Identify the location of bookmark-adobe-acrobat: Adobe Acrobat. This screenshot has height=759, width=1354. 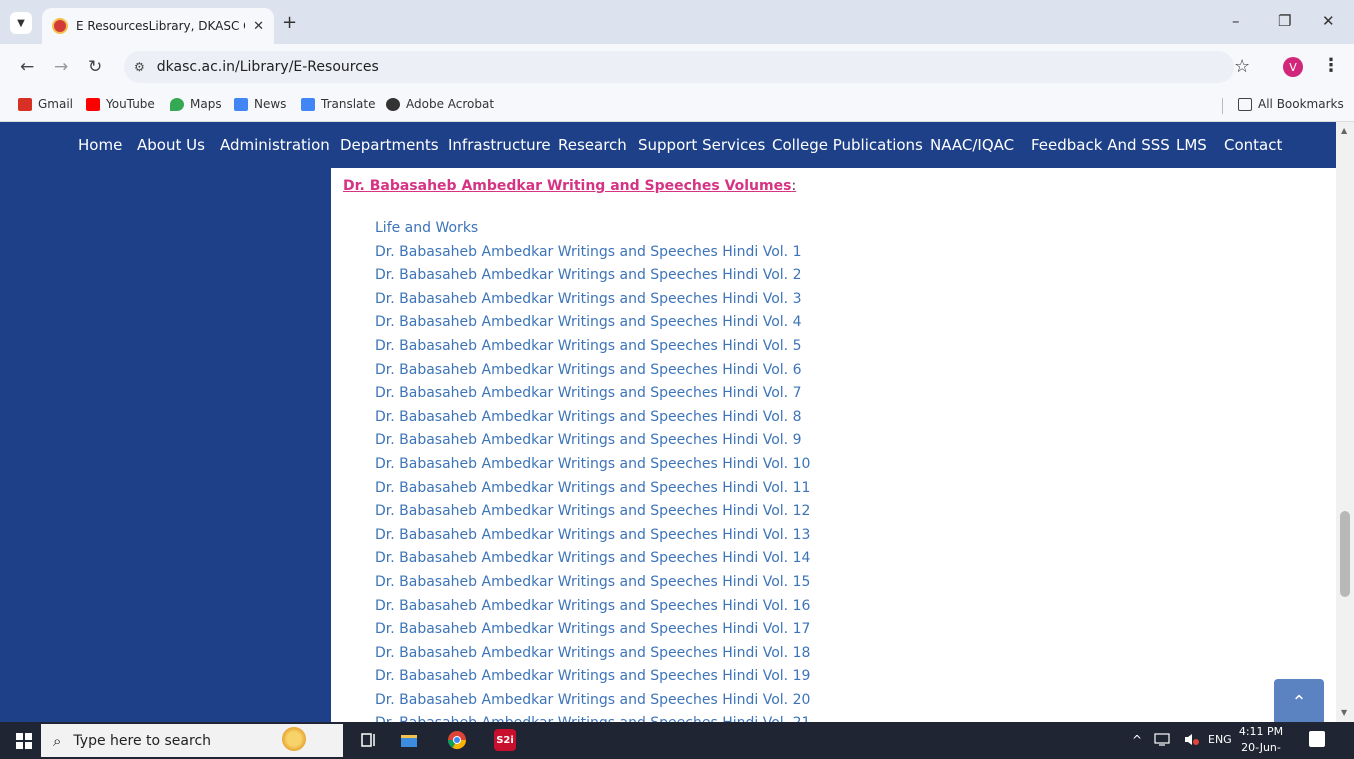
(440, 104).